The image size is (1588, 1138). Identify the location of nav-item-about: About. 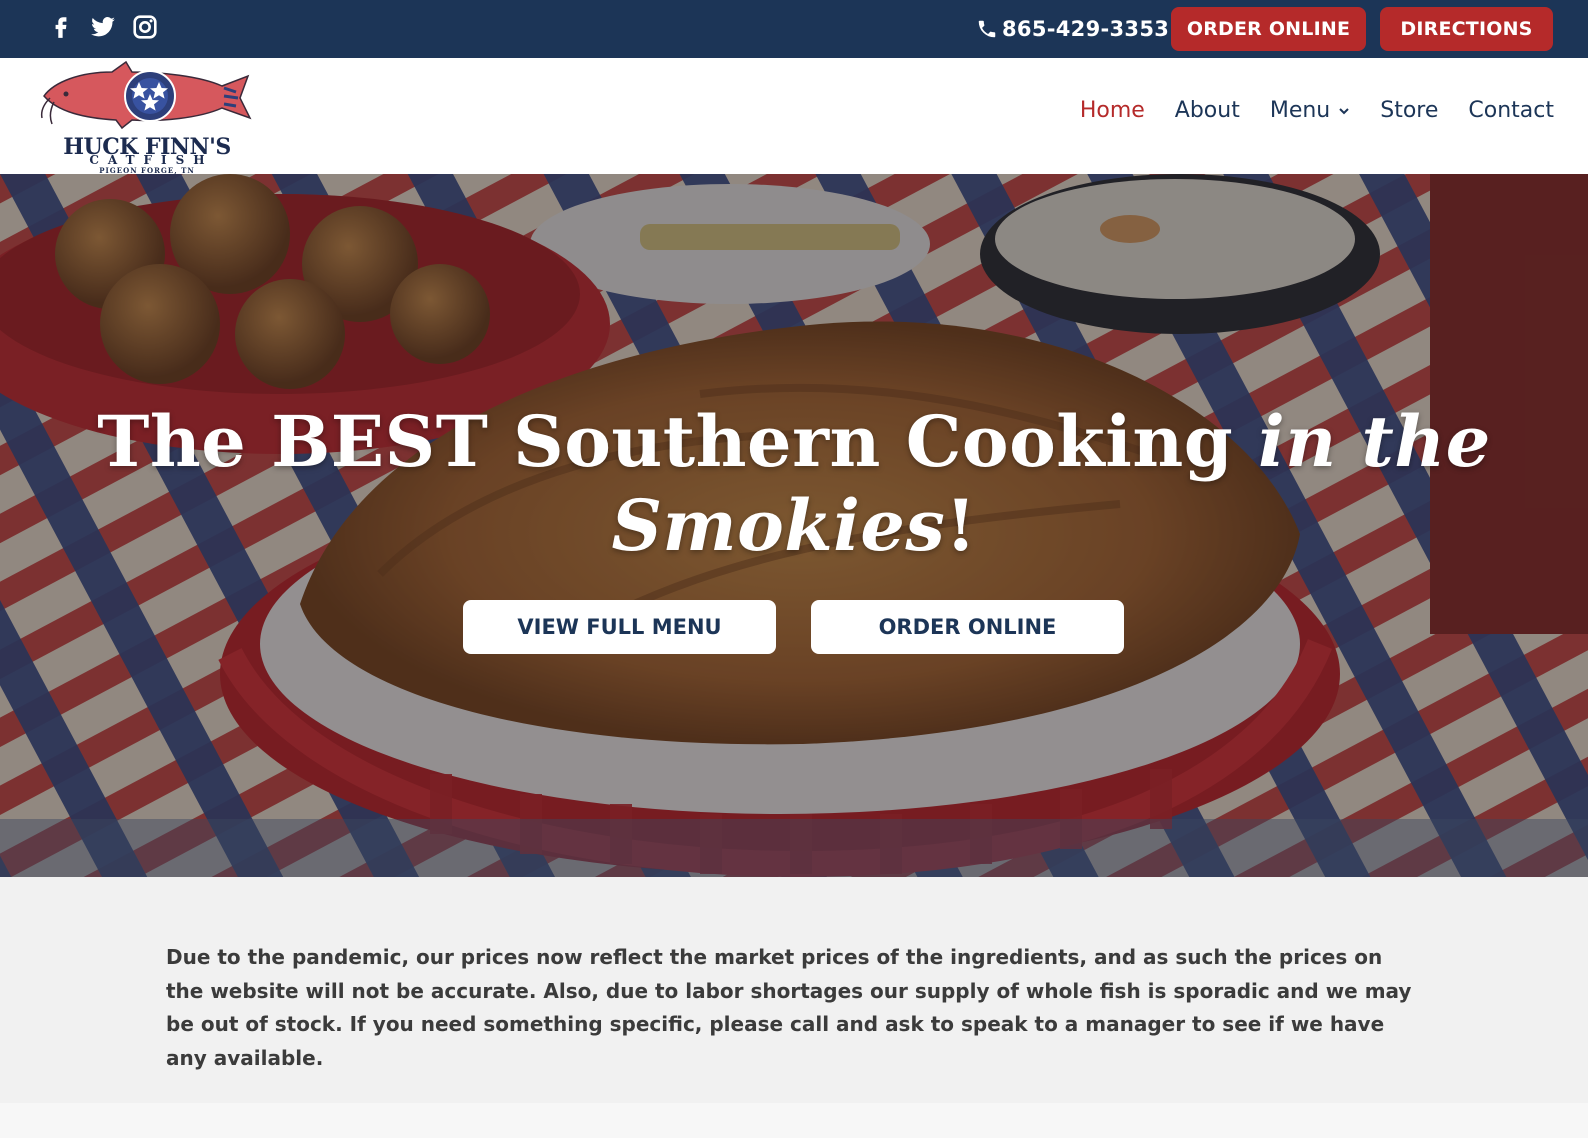
(1207, 110).